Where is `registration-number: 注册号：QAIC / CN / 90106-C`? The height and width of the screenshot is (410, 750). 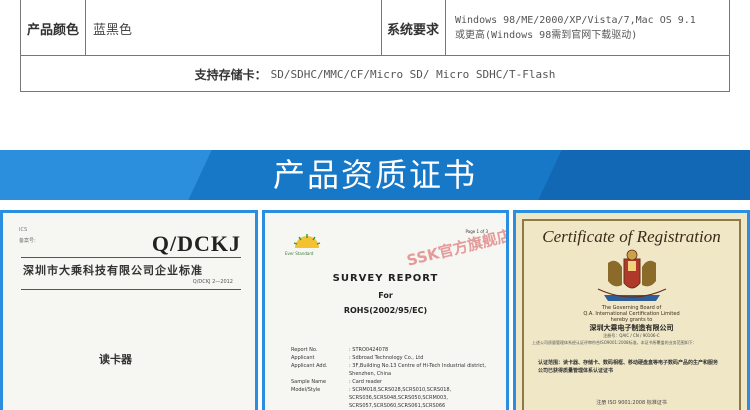 registration-number: 注册号：QAIC / CN / 90106-C is located at coordinates (631, 335).